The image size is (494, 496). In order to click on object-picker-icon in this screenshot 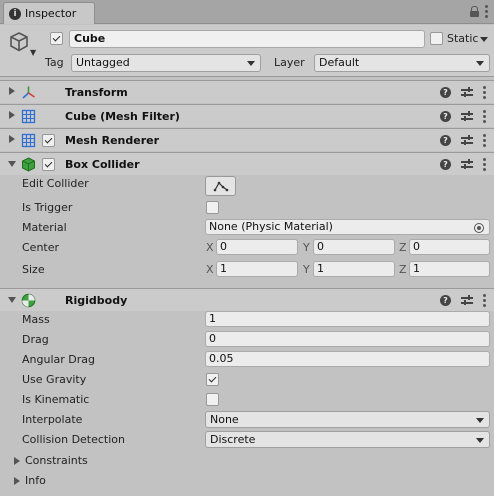, I will do `click(479, 228)`.